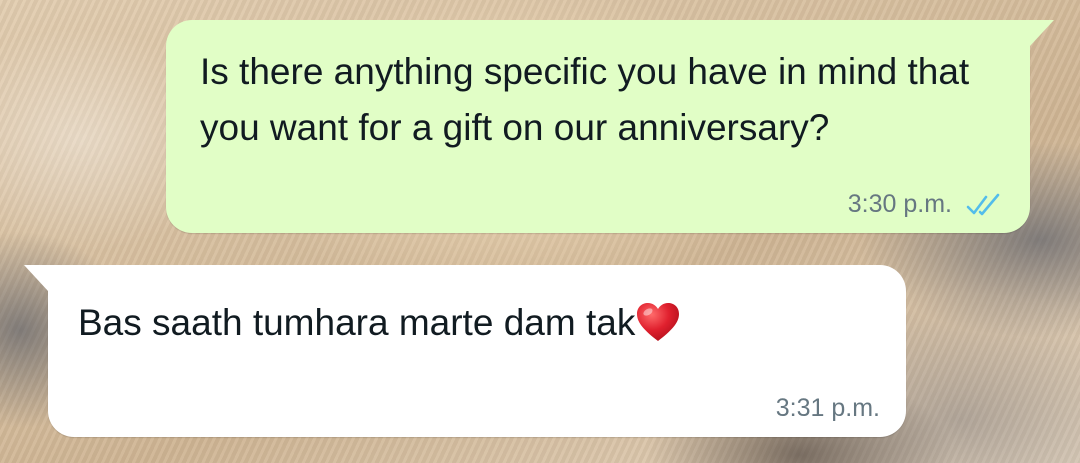 This screenshot has width=1080, height=463. I want to click on message-timestamp: 3:31 p.m., so click(827, 408).